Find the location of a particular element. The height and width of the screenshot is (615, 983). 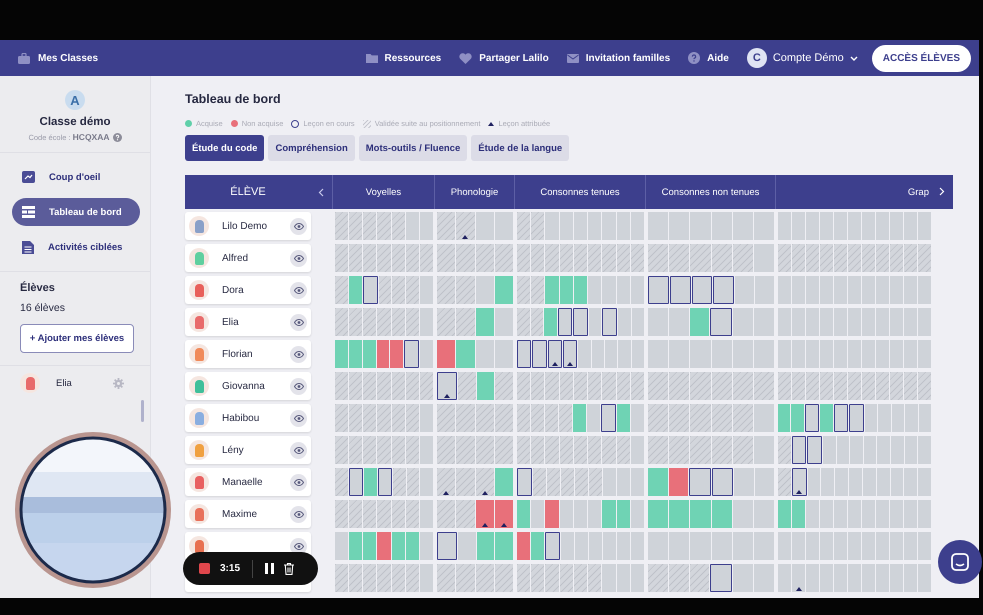

heart-icon is located at coordinates (465, 58).